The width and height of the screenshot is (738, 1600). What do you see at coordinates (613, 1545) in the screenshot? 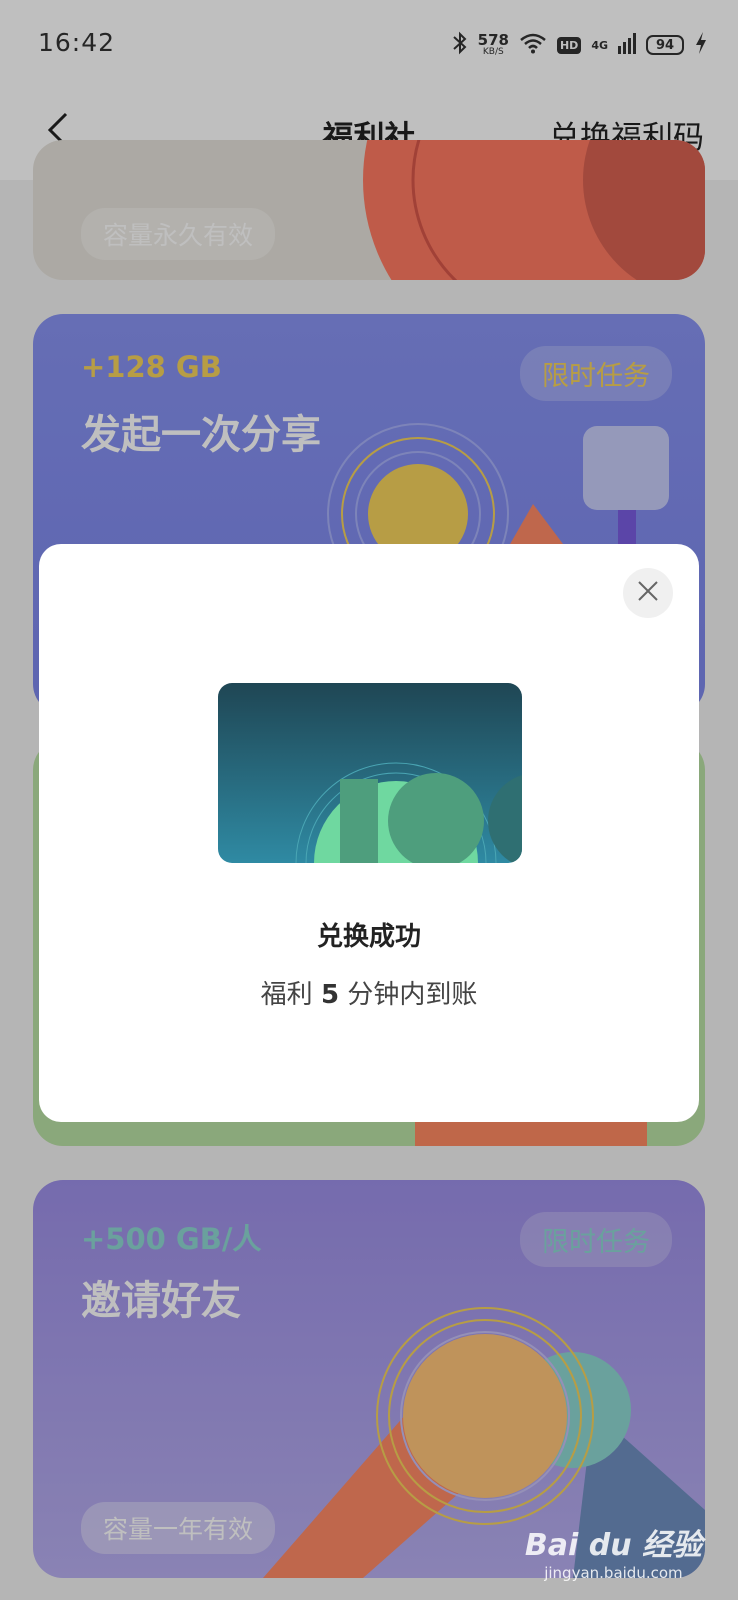
I see `watermark-logo: Bai du 经验` at bounding box center [613, 1545].